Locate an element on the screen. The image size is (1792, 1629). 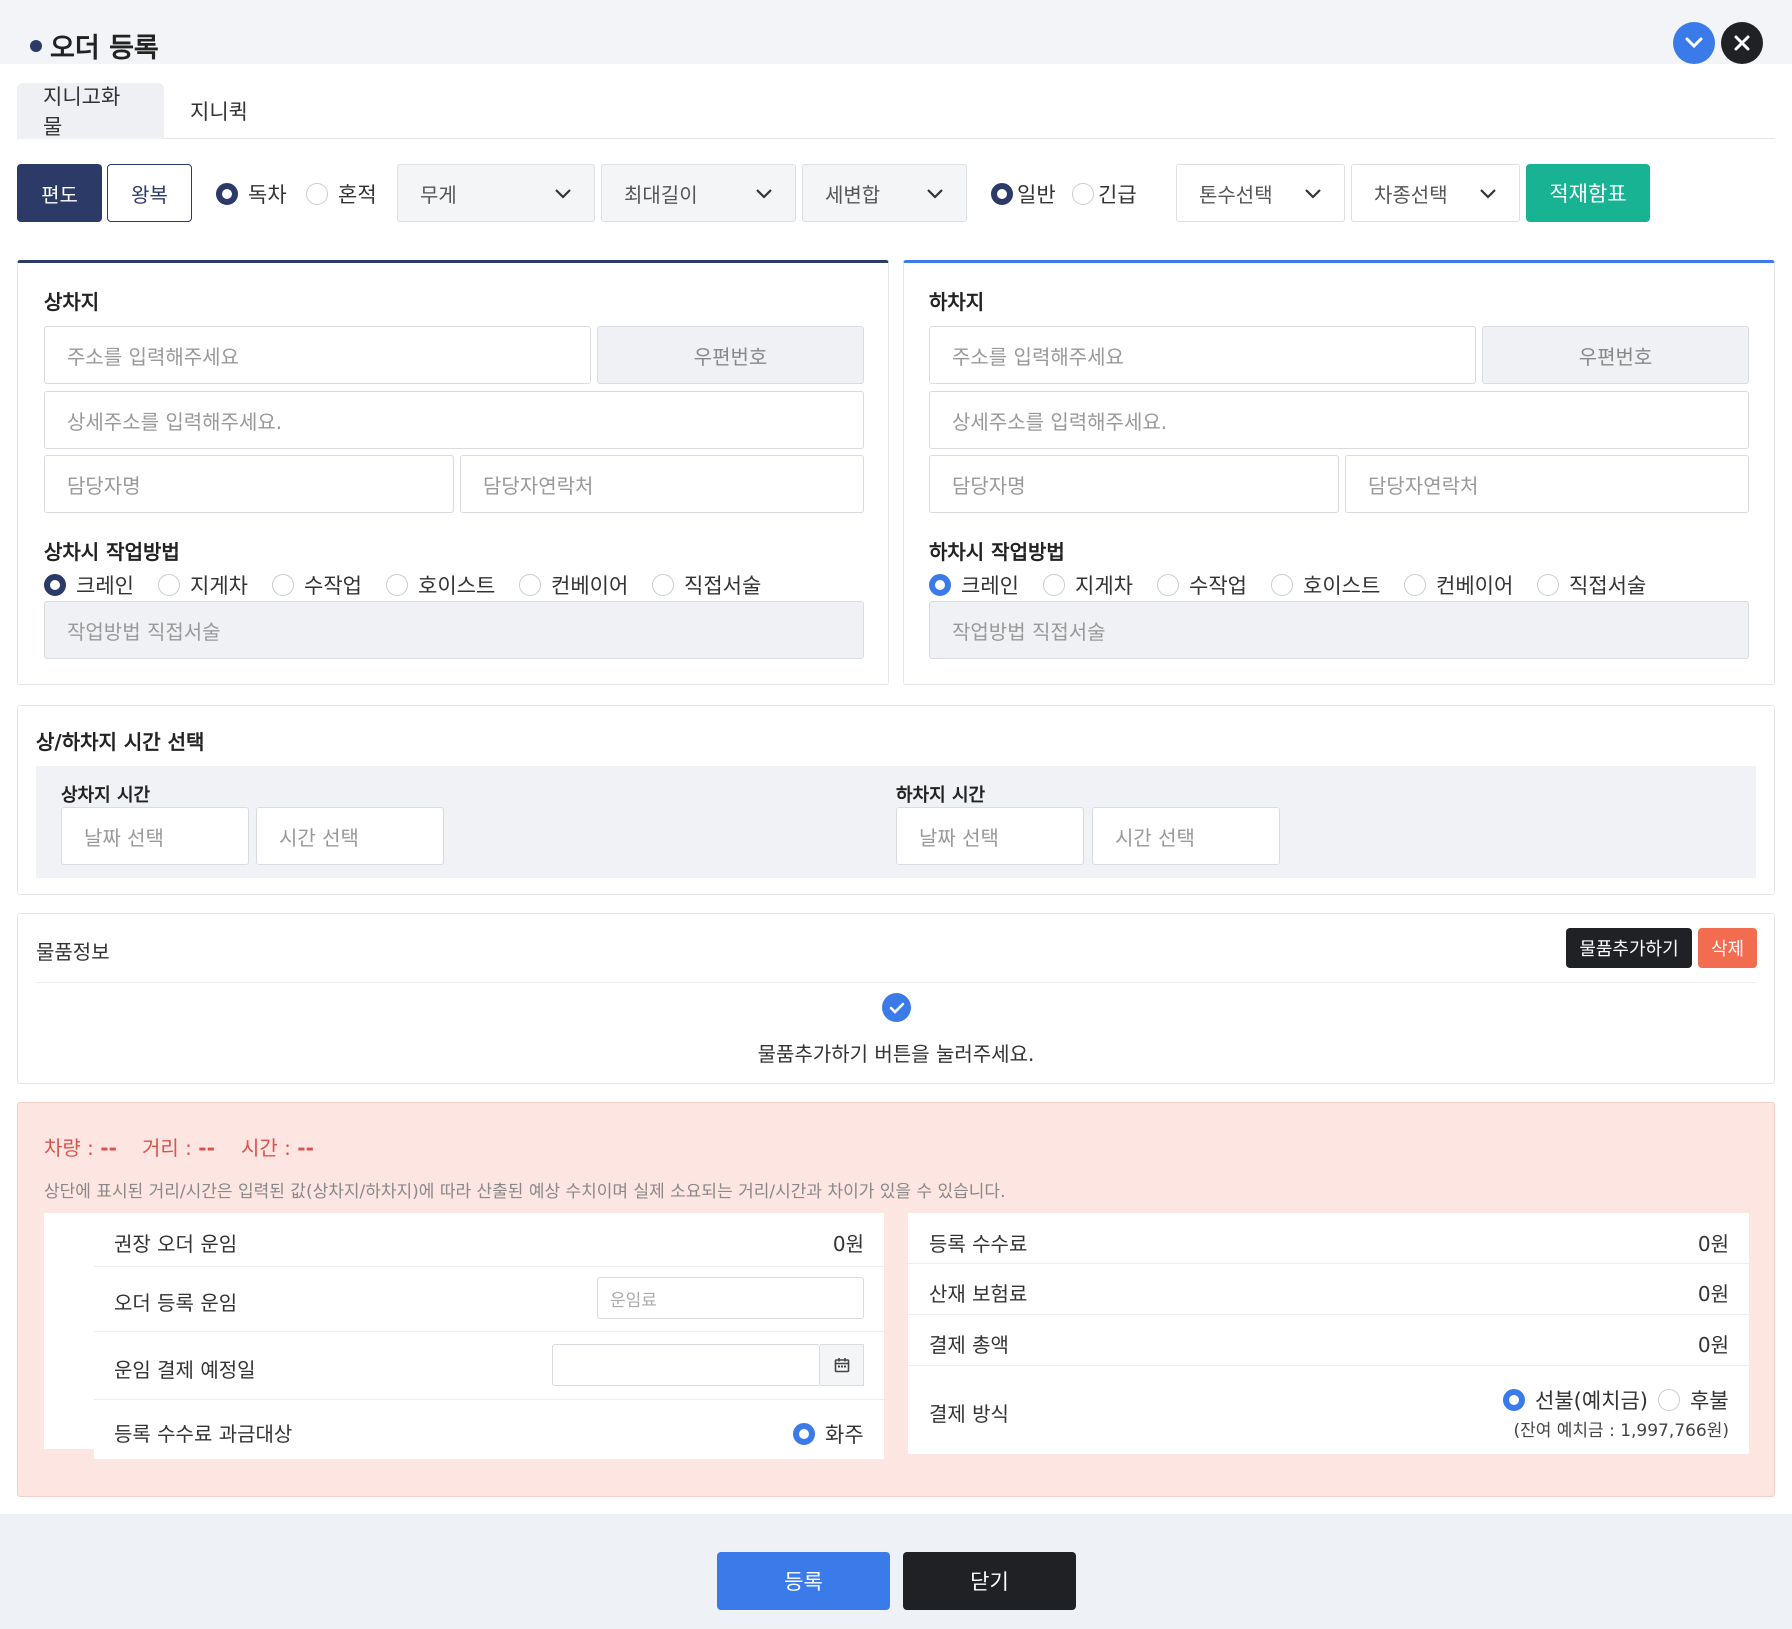
title-bullet-icon is located at coordinates (36, 45).